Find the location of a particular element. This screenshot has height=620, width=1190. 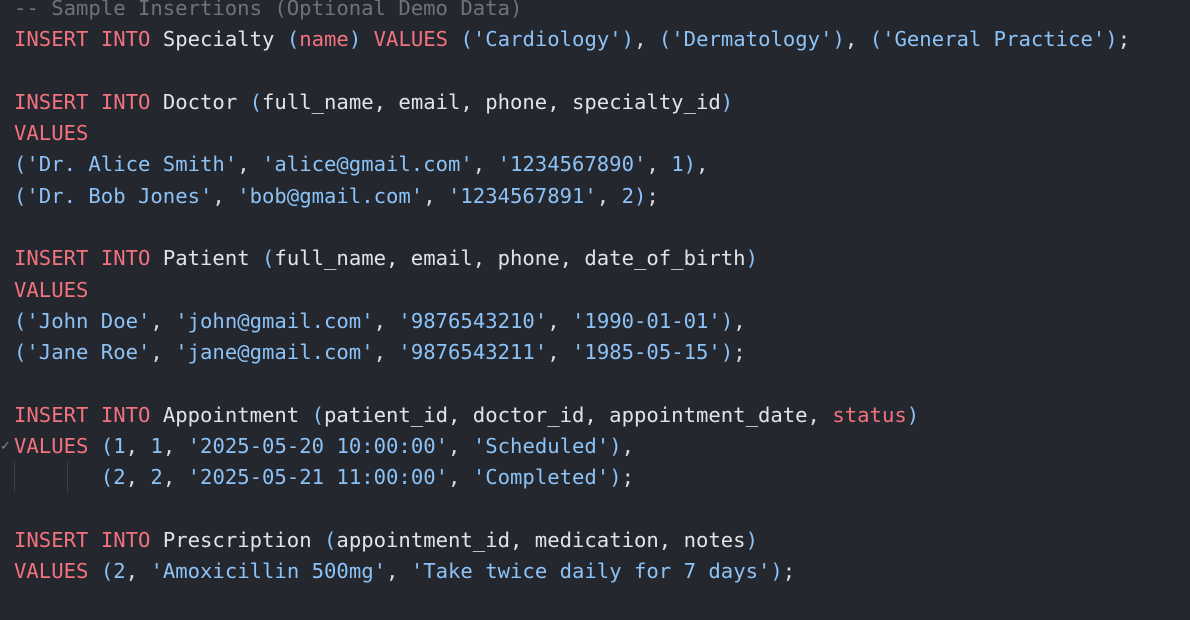

keyword-token: name is located at coordinates (324, 39).